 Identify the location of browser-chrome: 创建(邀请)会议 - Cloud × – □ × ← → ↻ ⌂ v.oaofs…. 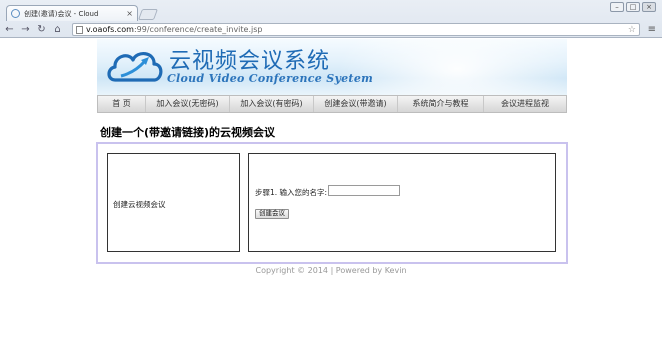
(331, 19).